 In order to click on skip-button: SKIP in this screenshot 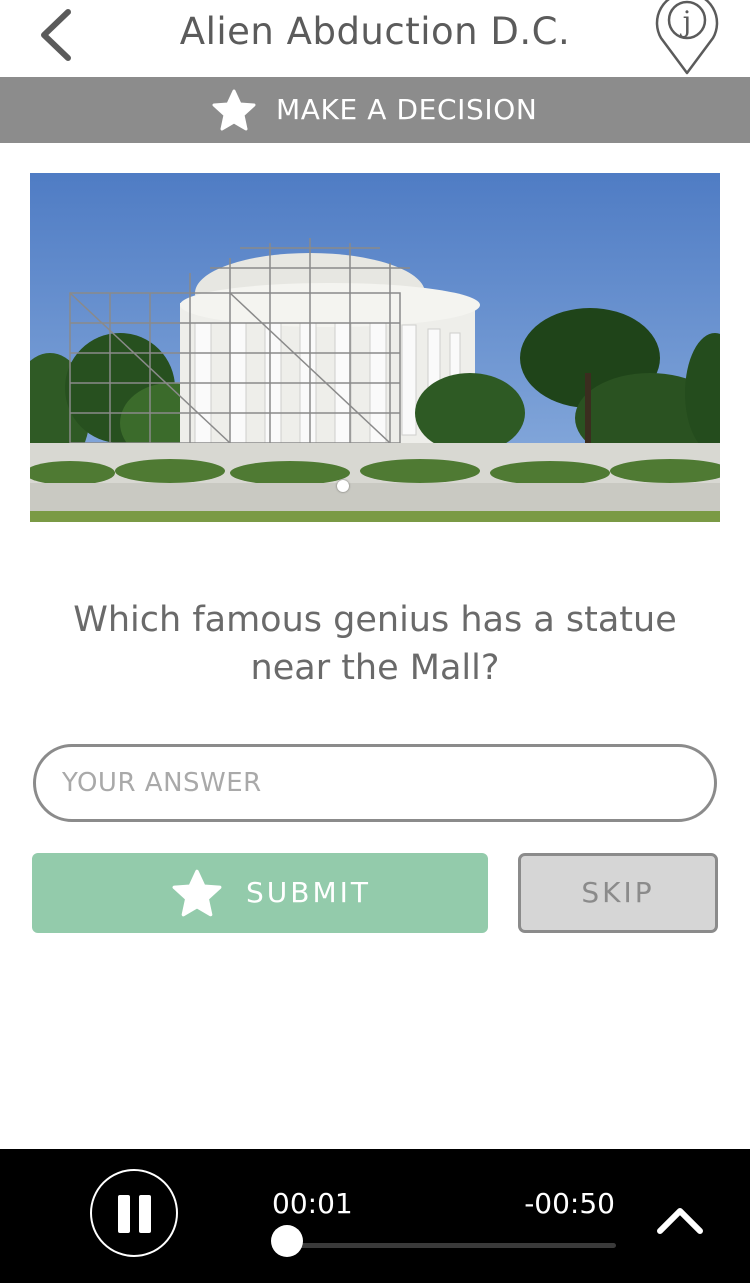, I will do `click(618, 893)`.